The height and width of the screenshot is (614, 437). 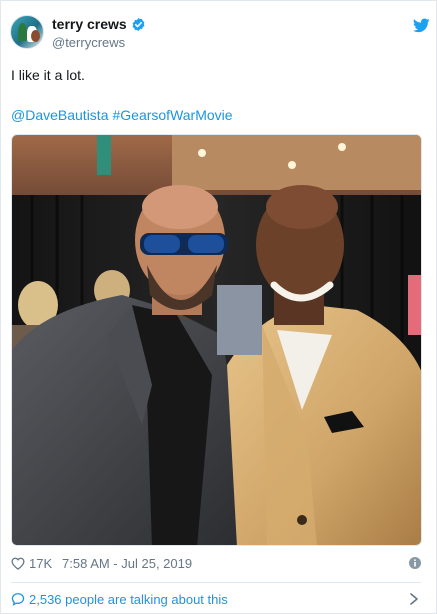 I want to click on heart-icon, so click(x=18, y=563).